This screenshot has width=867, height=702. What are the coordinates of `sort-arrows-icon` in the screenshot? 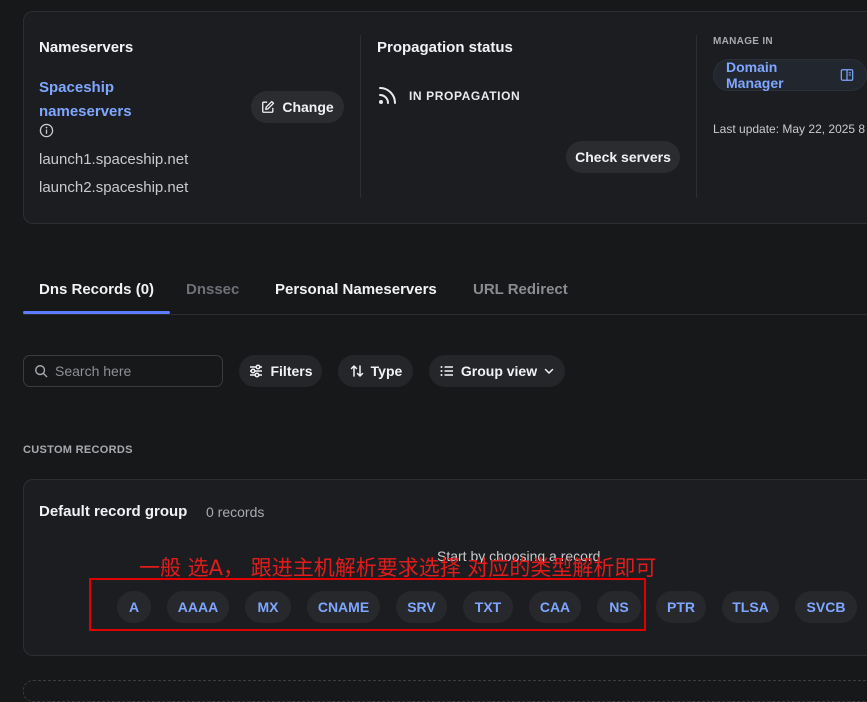 It's located at (357, 371).